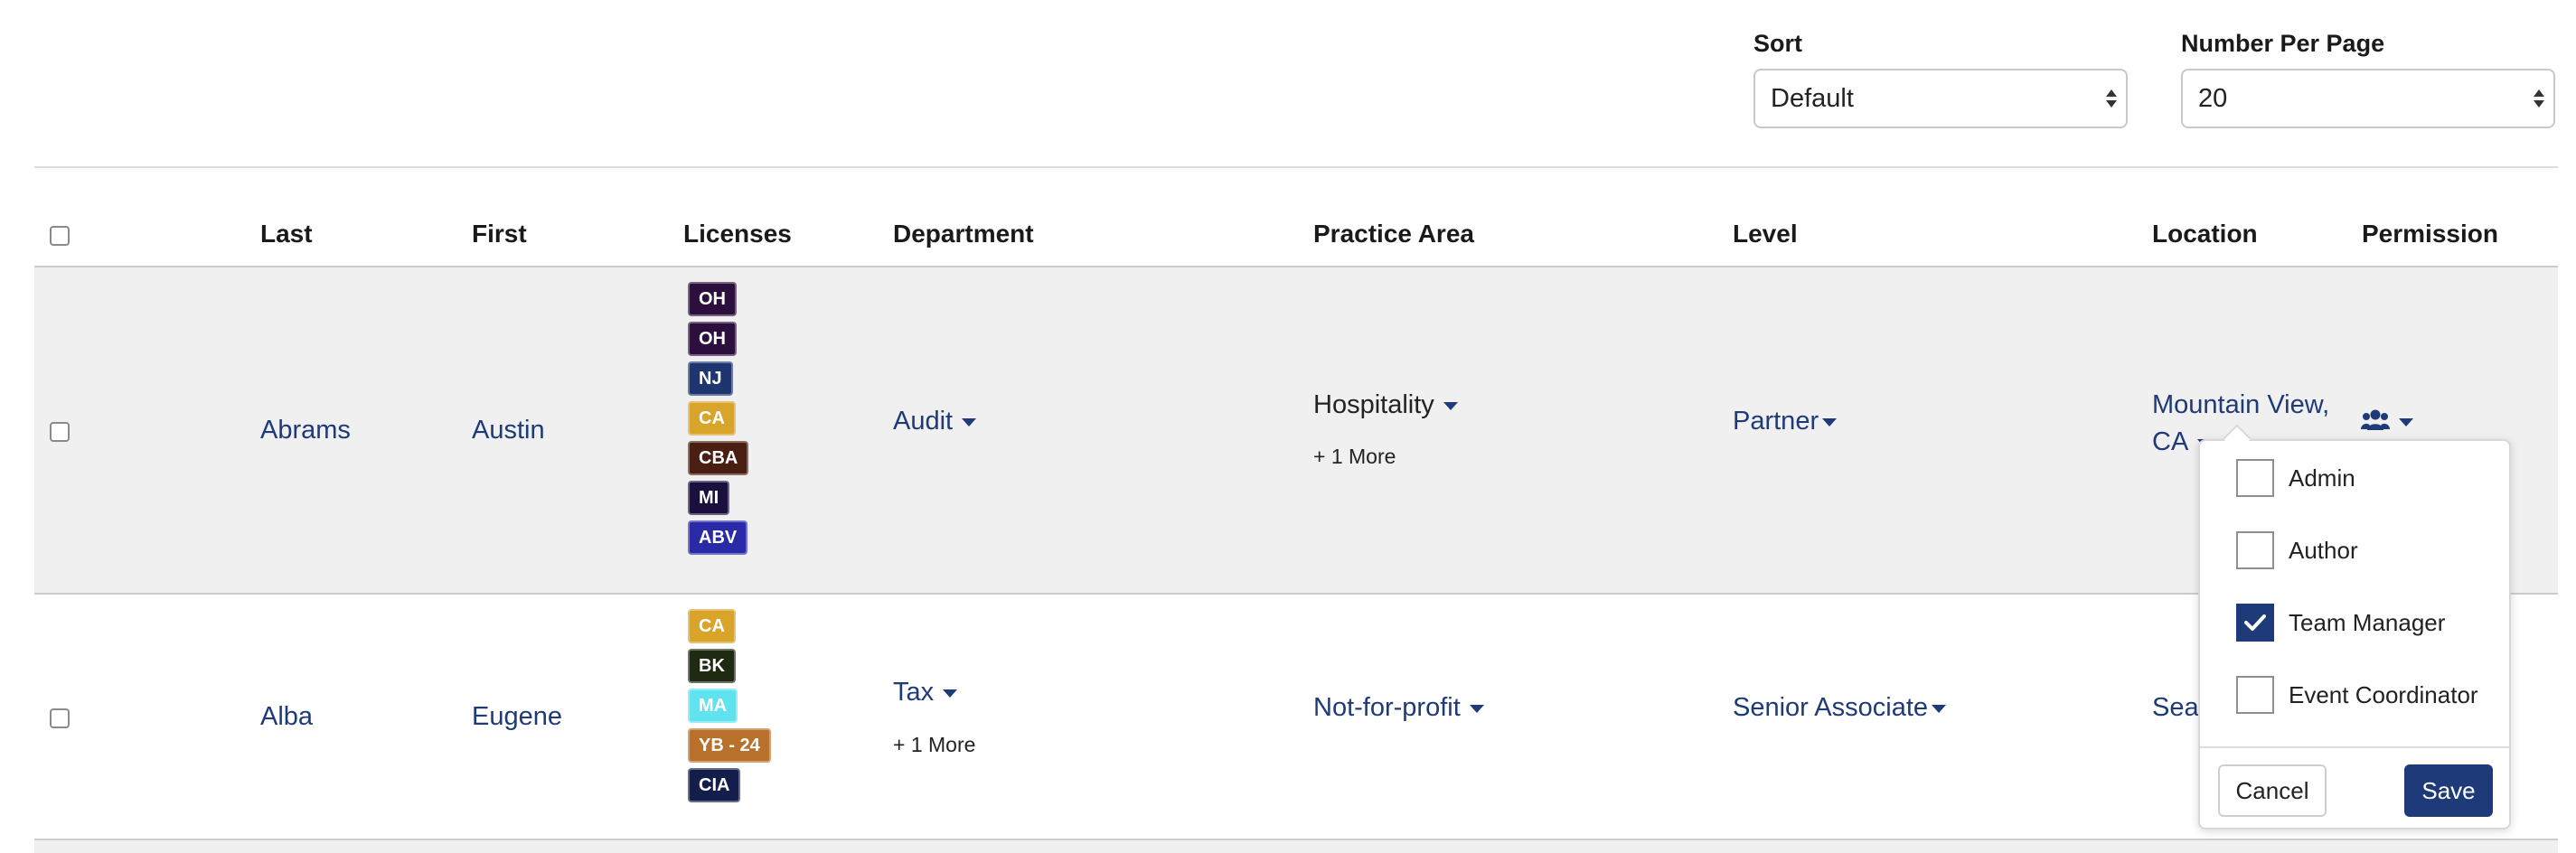 The image size is (2576, 853). I want to click on popup-divider, so click(2354, 747).